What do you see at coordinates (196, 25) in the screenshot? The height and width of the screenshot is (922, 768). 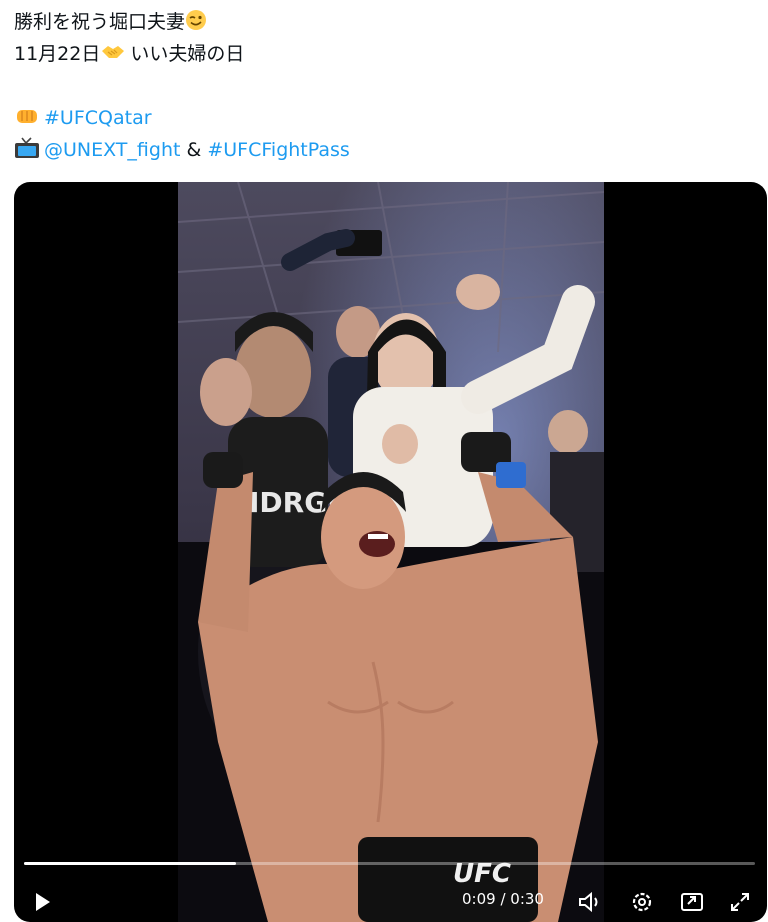 I see `wink-emoji-icon` at bounding box center [196, 25].